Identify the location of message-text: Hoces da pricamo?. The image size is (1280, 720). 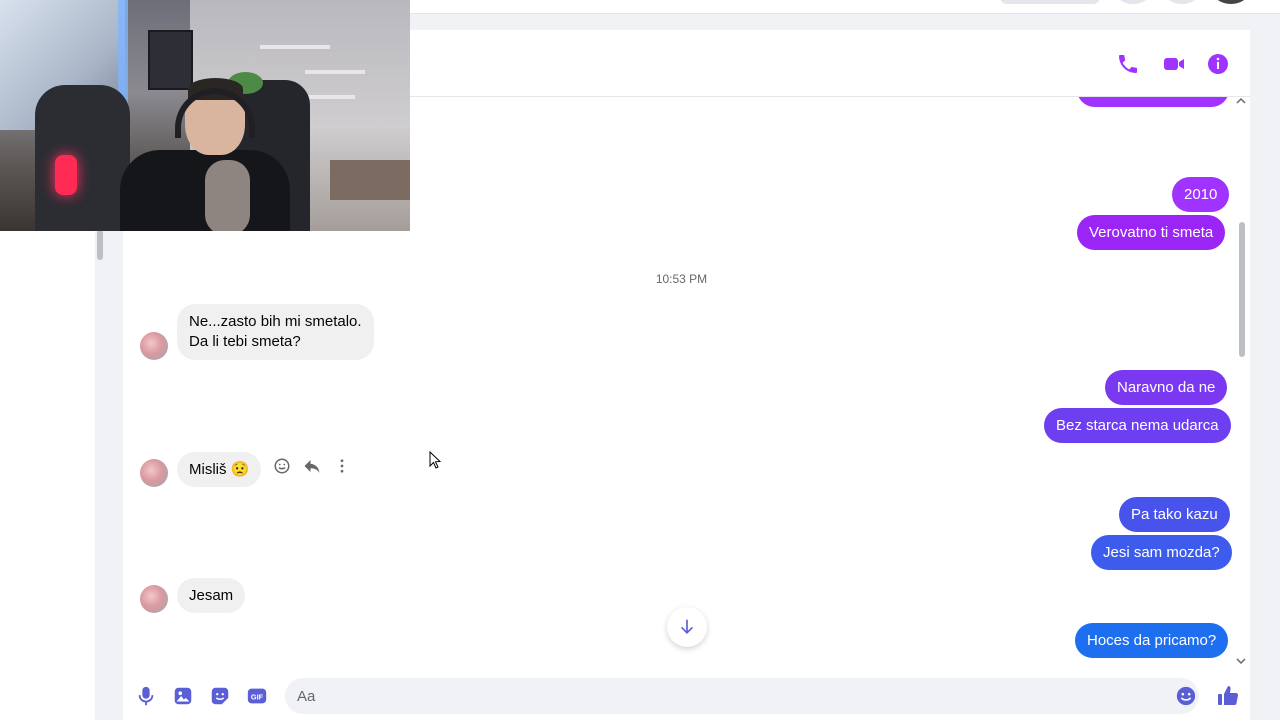
(1152, 640).